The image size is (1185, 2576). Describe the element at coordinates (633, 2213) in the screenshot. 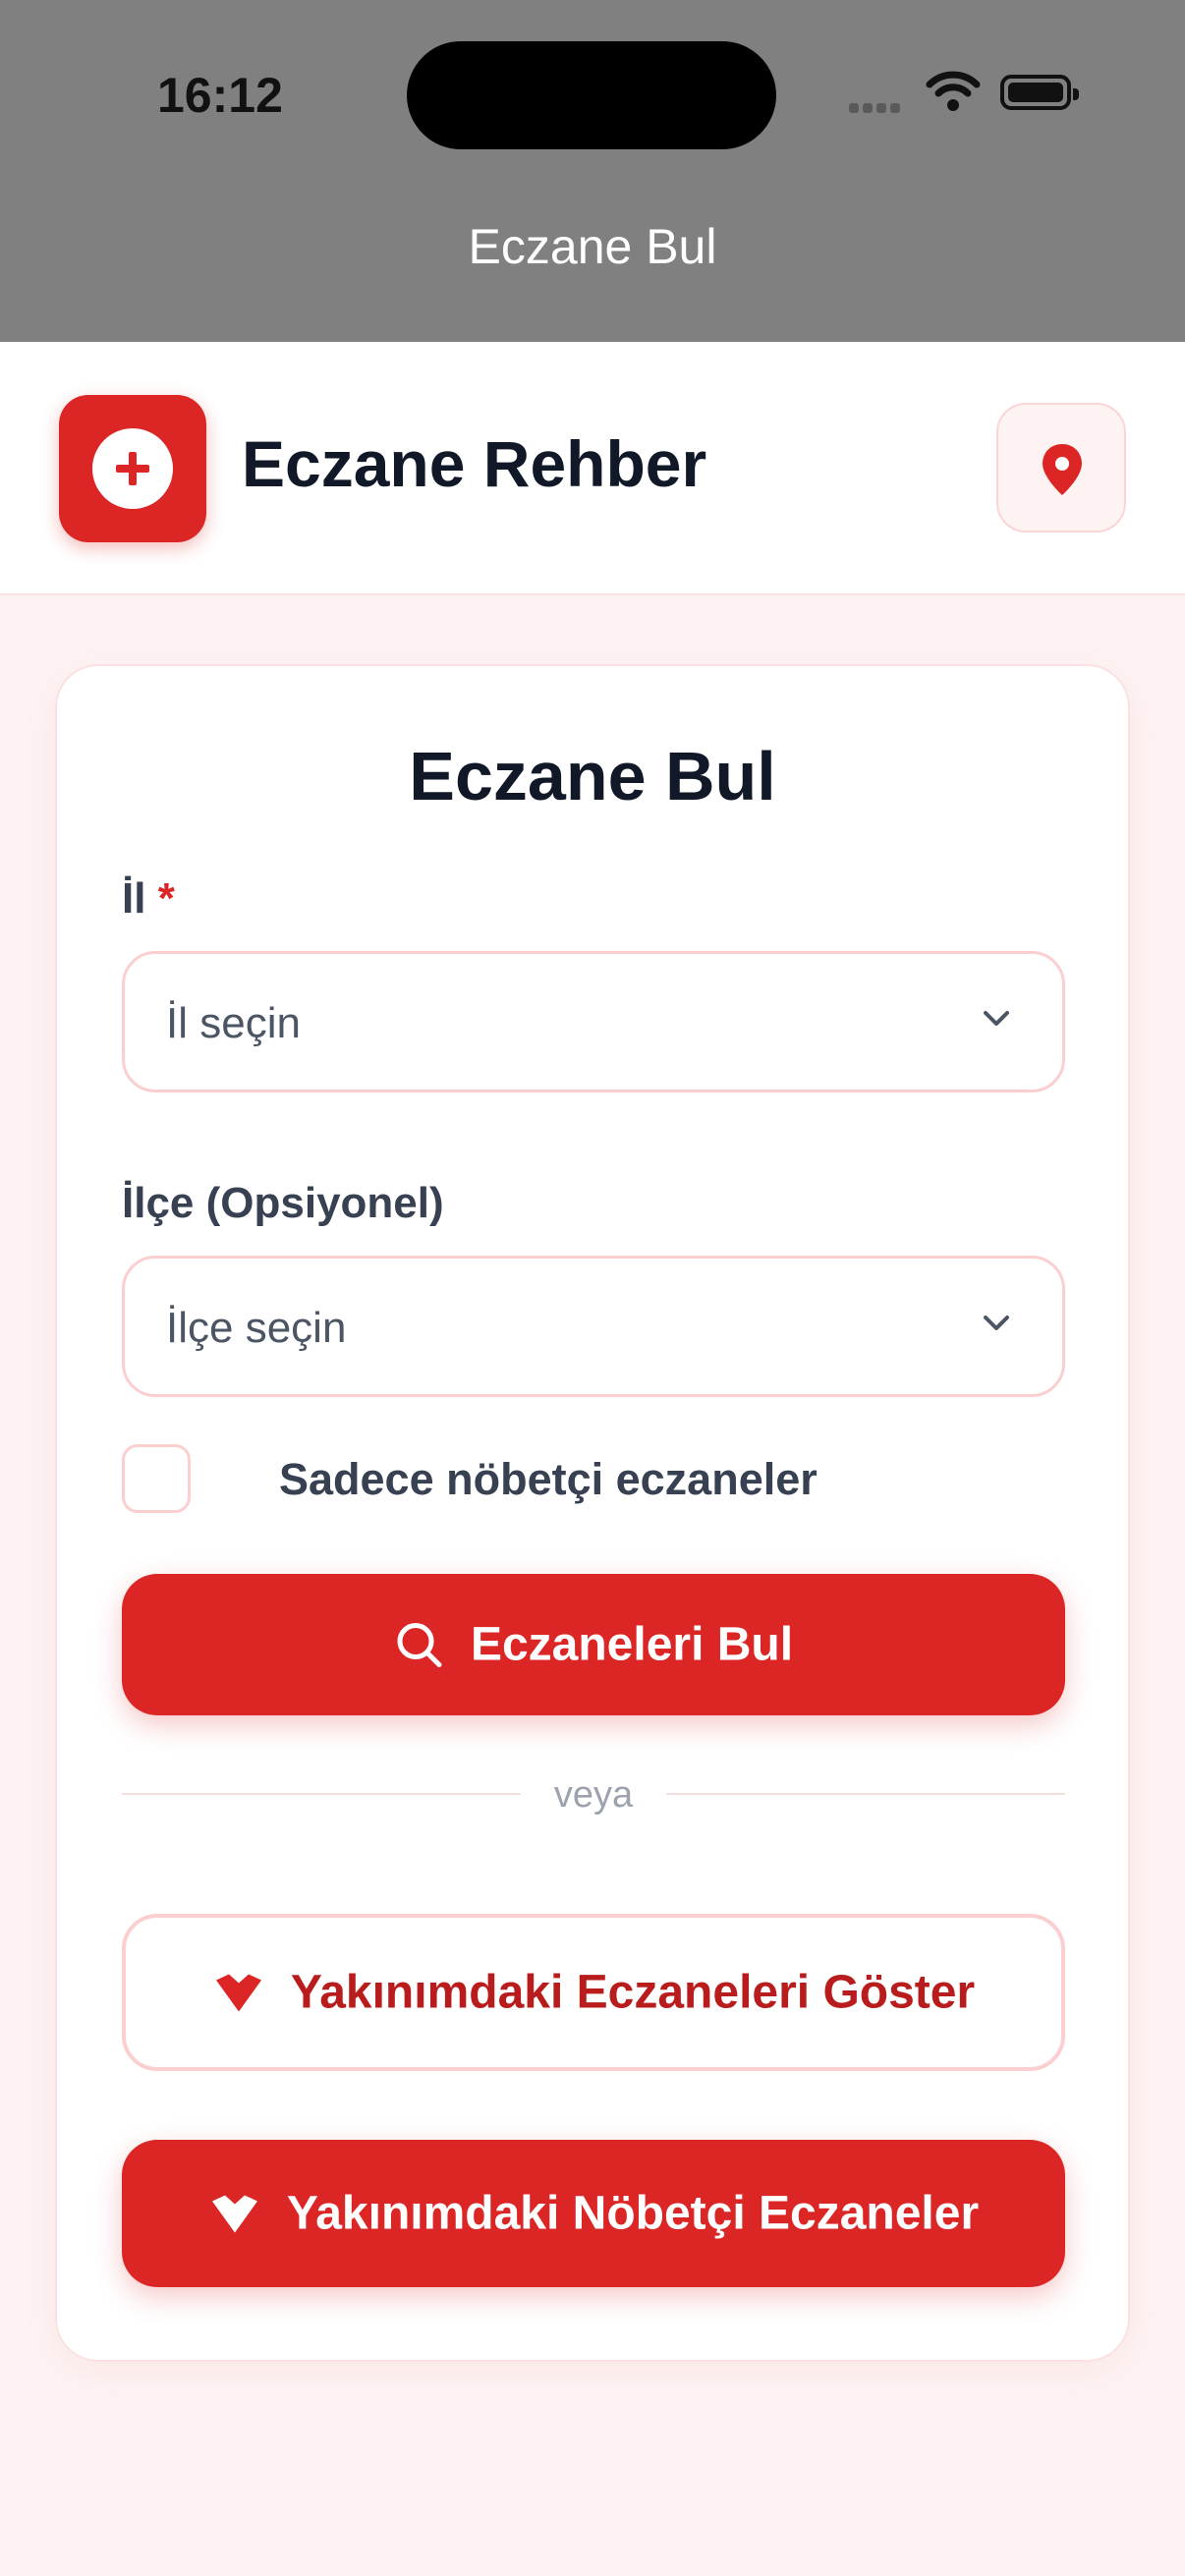

I see `nearby-on-duty-button-label: Yakınımdaki Nöbetçi Eczaneler` at that location.